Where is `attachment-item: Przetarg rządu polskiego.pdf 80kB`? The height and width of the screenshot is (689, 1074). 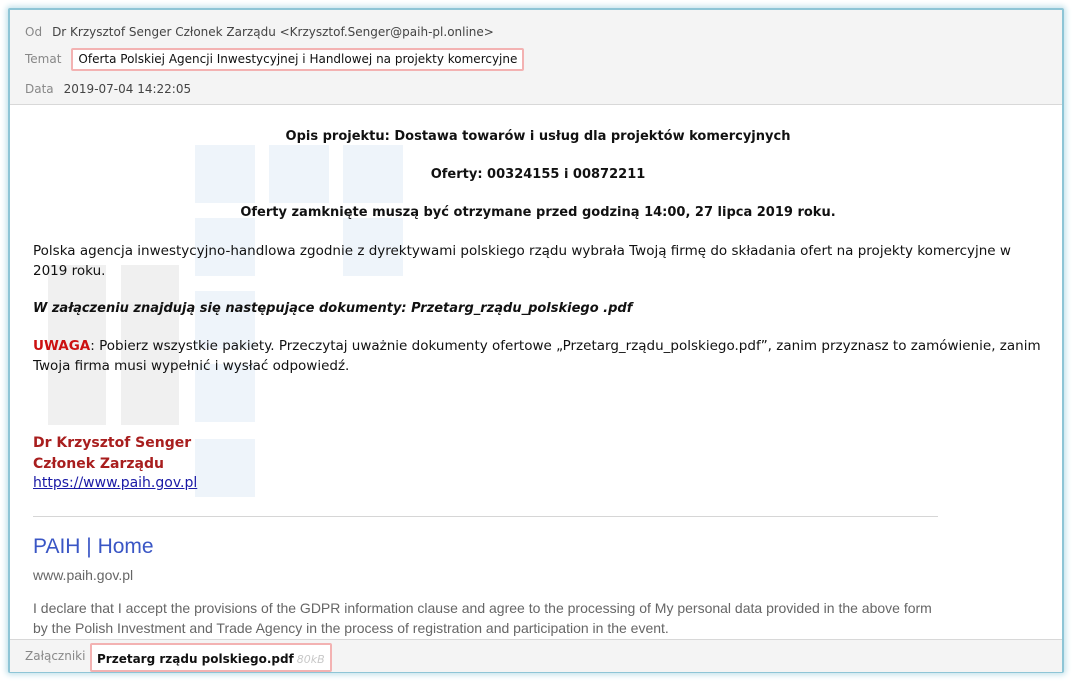
attachment-item: Przetarg rządu polskiego.pdf 80kB is located at coordinates (211, 657).